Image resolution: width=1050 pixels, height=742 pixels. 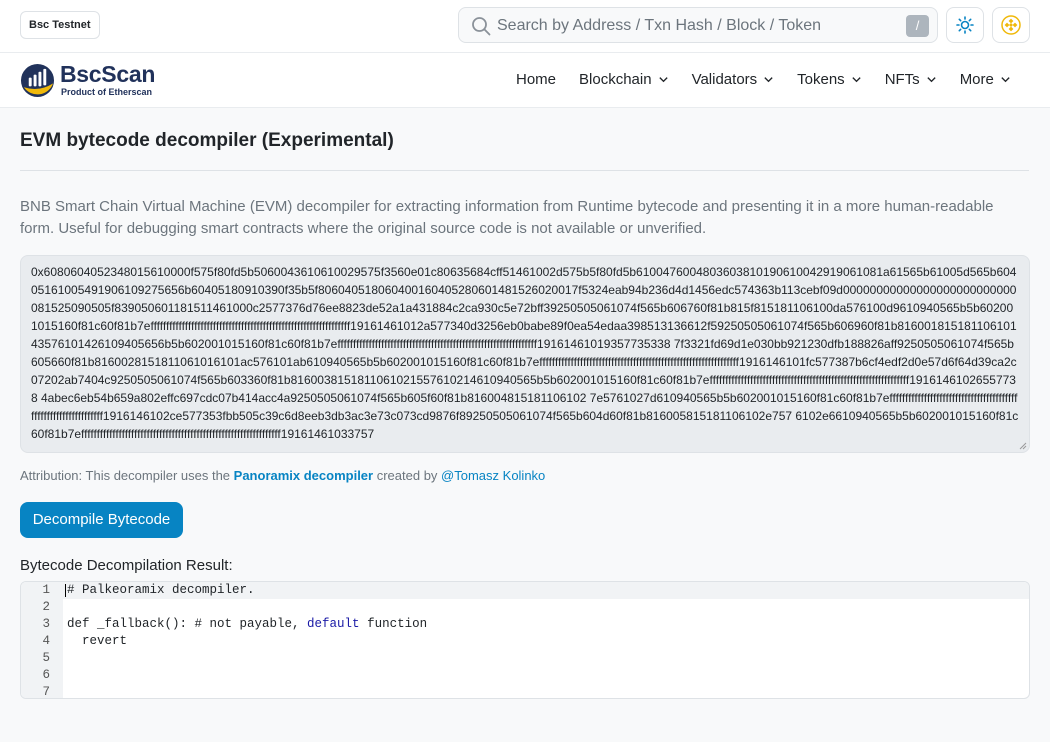 I want to click on nav-item-tokens: Tokens, so click(x=829, y=79).